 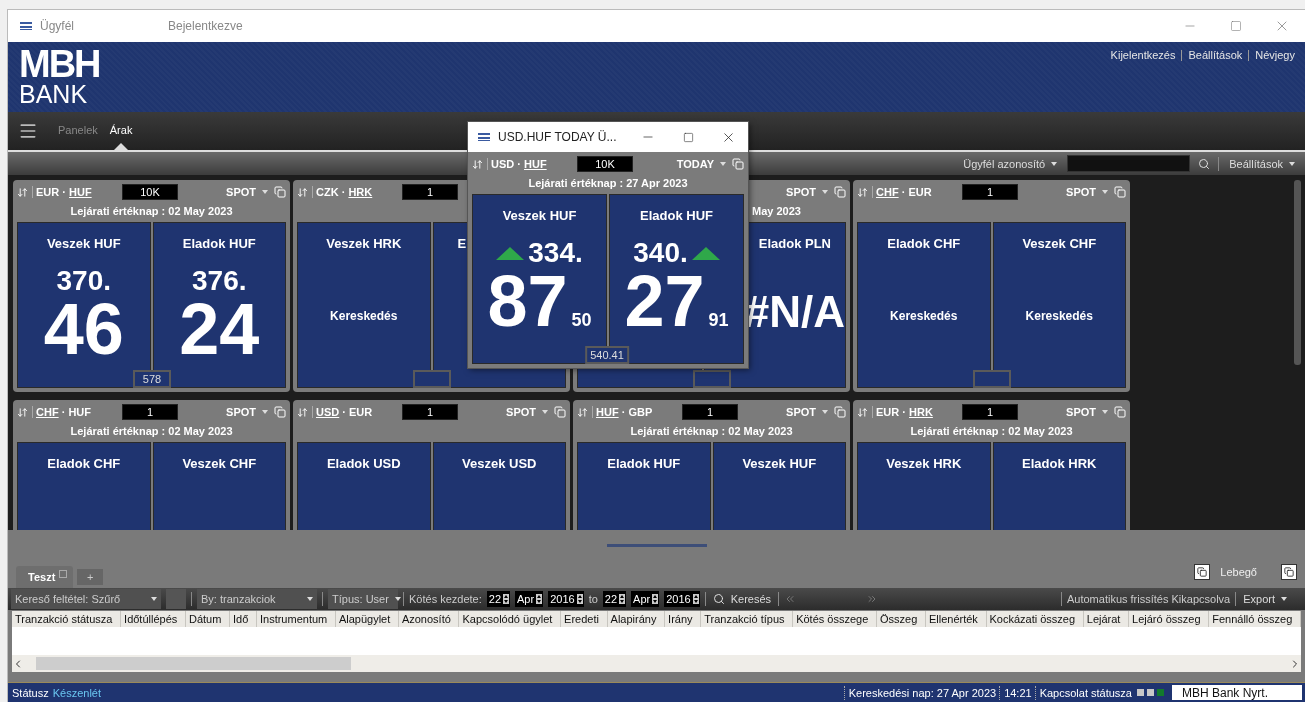 I want to click on maximize-icon, so click(x=1236, y=26).